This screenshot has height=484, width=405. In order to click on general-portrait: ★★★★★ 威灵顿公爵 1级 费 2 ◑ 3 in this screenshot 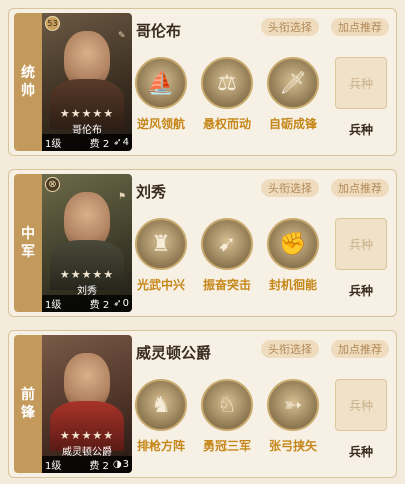, I will do `click(87, 404)`.